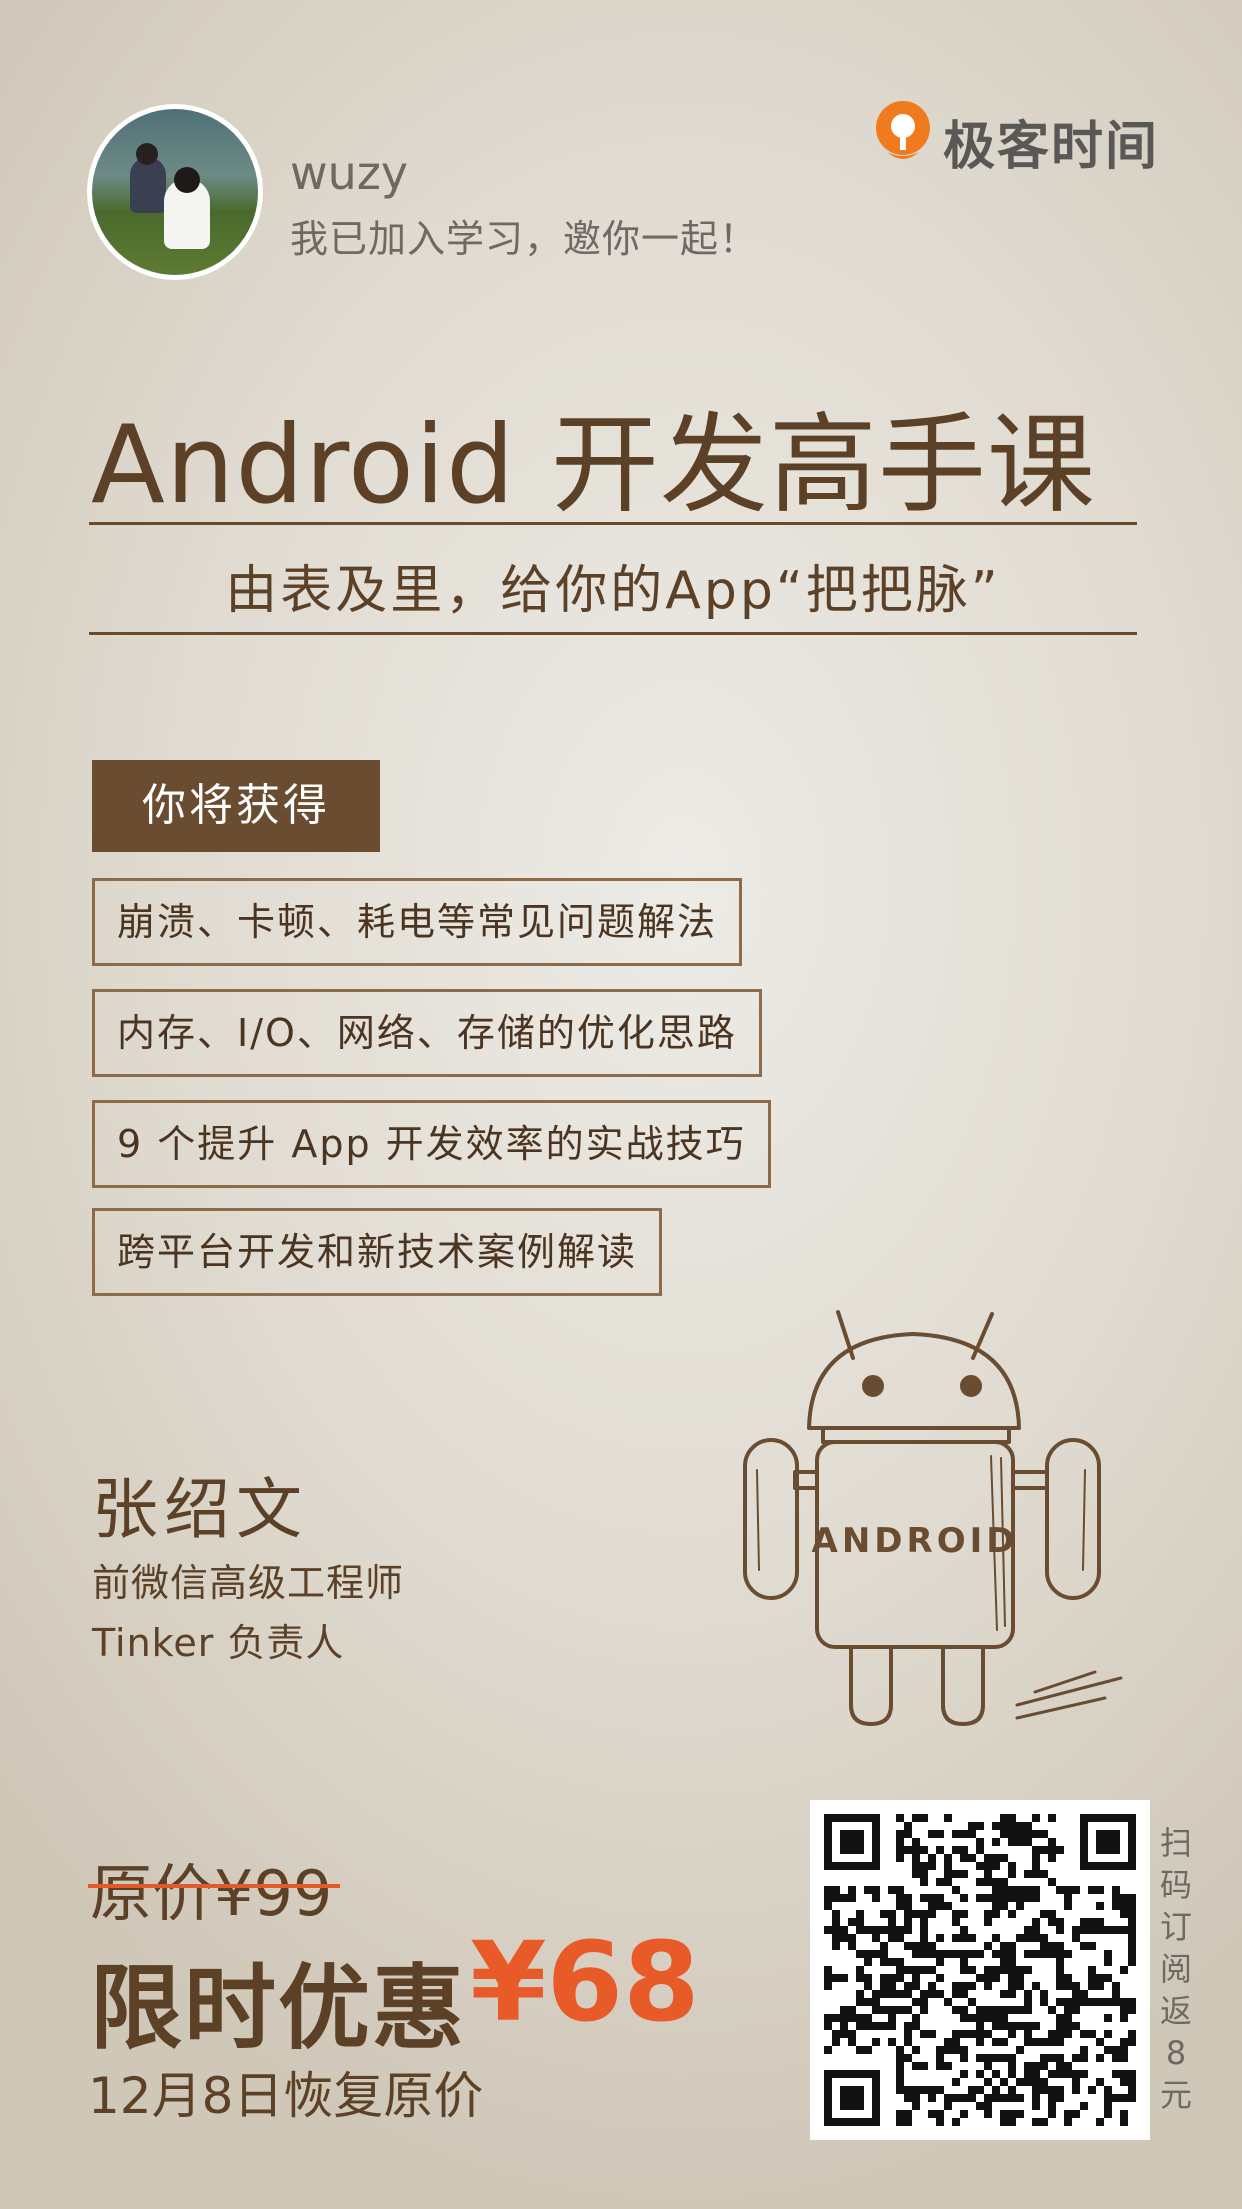 Image resolution: width=1242 pixels, height=2209 pixels. What do you see at coordinates (349, 173) in the screenshot?
I see `username: wuzy` at bounding box center [349, 173].